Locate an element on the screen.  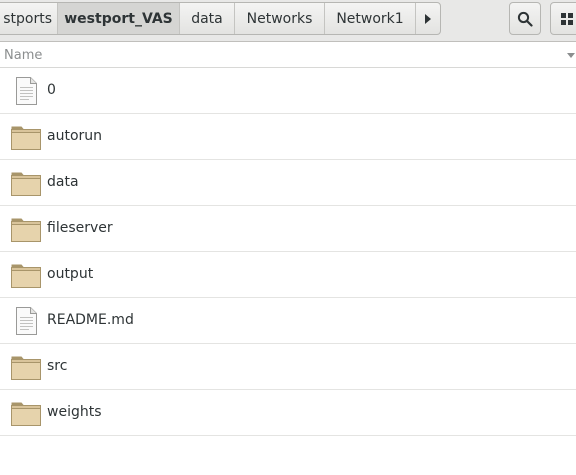
file-row: output is located at coordinates (288, 275).